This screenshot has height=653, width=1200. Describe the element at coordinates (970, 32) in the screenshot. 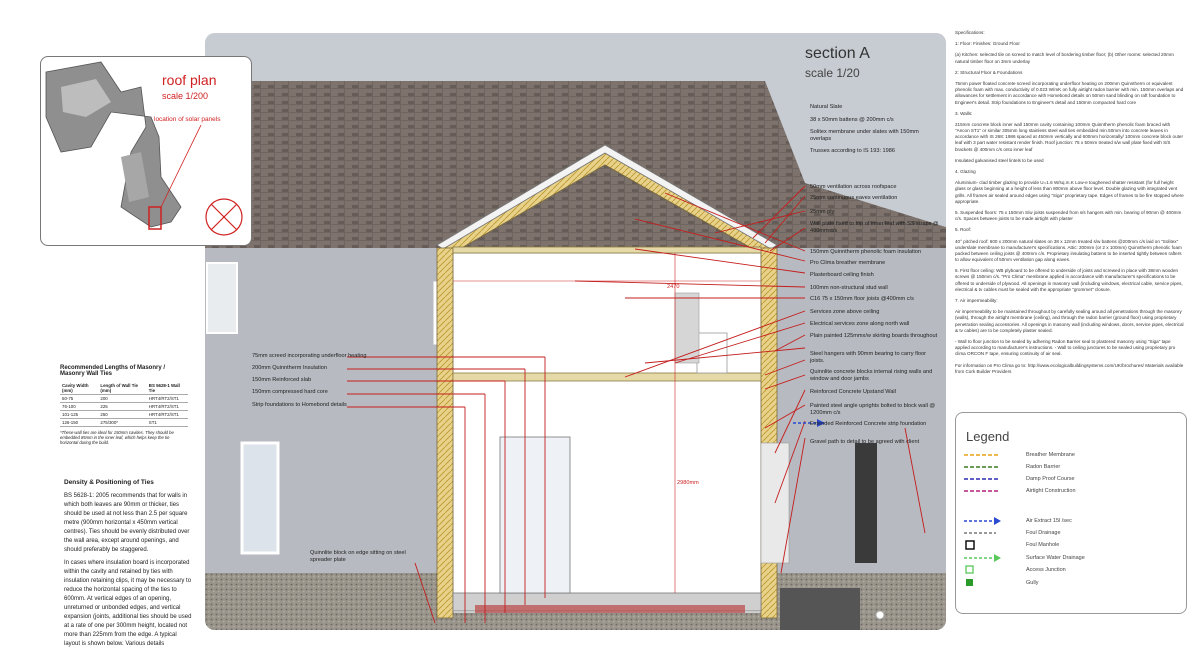

I see `spec-heading: Specifications:` at that location.